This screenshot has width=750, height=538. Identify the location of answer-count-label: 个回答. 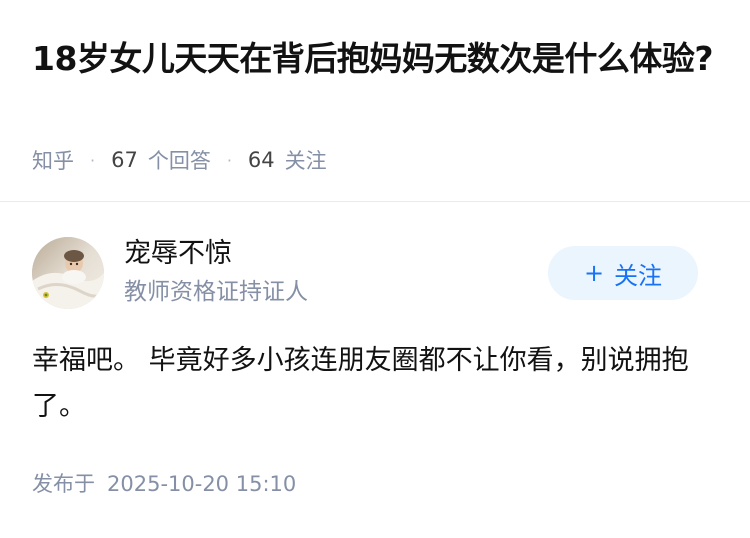
(179, 160).